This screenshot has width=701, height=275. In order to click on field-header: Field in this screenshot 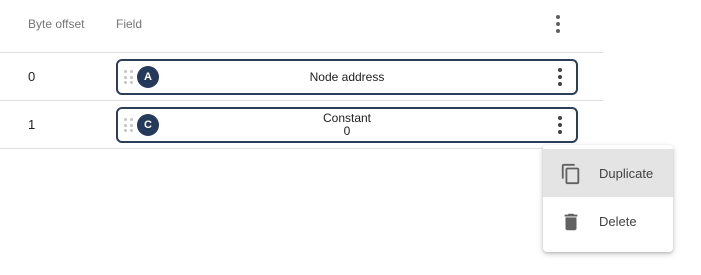, I will do `click(129, 24)`.